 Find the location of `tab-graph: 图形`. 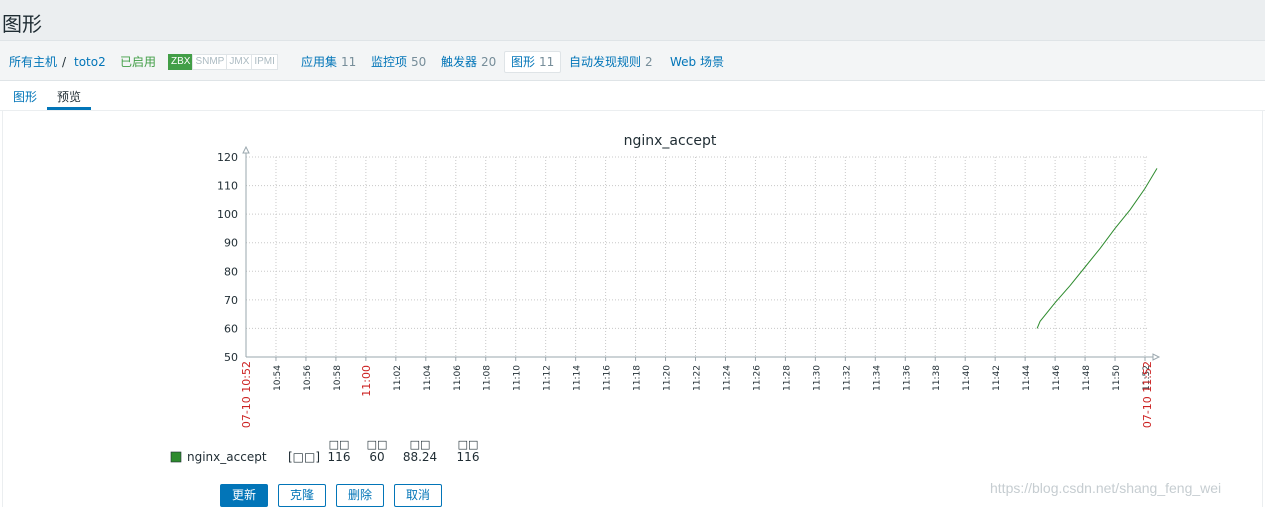

tab-graph: 图形 is located at coordinates (25, 96).